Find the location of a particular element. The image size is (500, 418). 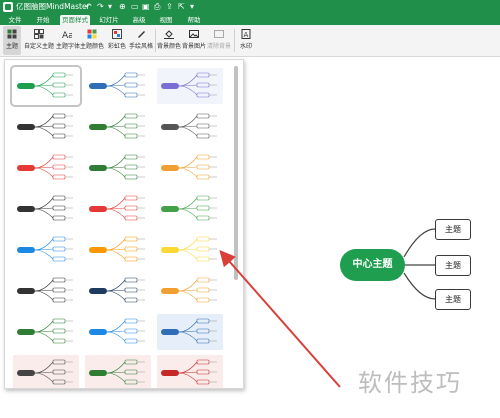

menu-tab-view: 视图 is located at coordinates (166, 20).